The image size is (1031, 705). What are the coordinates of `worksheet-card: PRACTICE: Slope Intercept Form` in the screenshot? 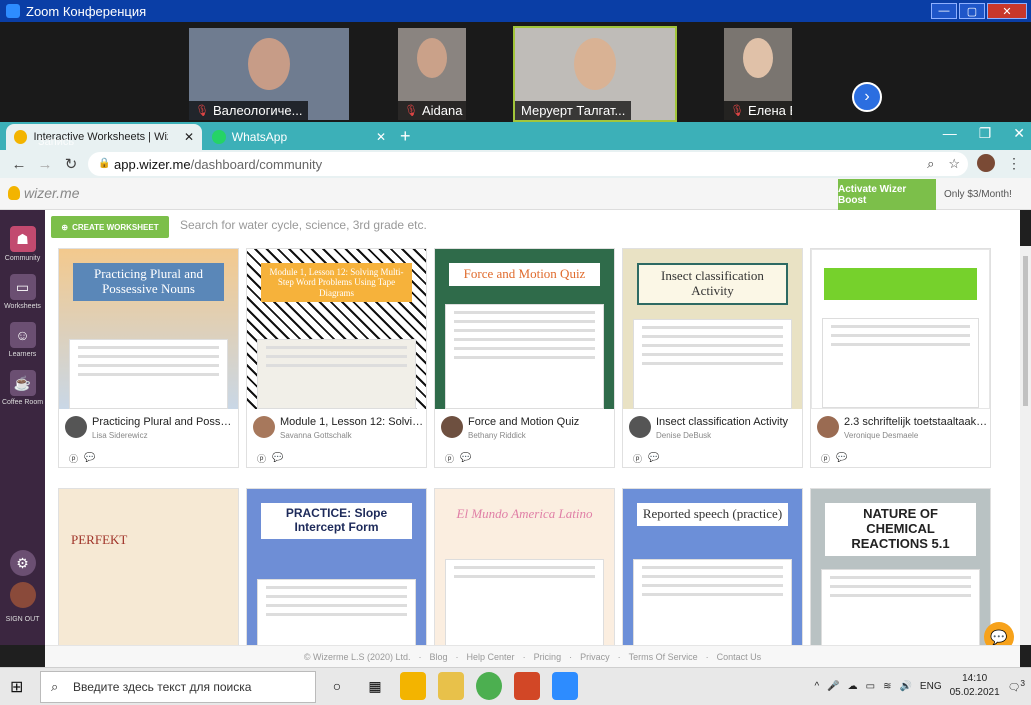 It's located at (336, 566).